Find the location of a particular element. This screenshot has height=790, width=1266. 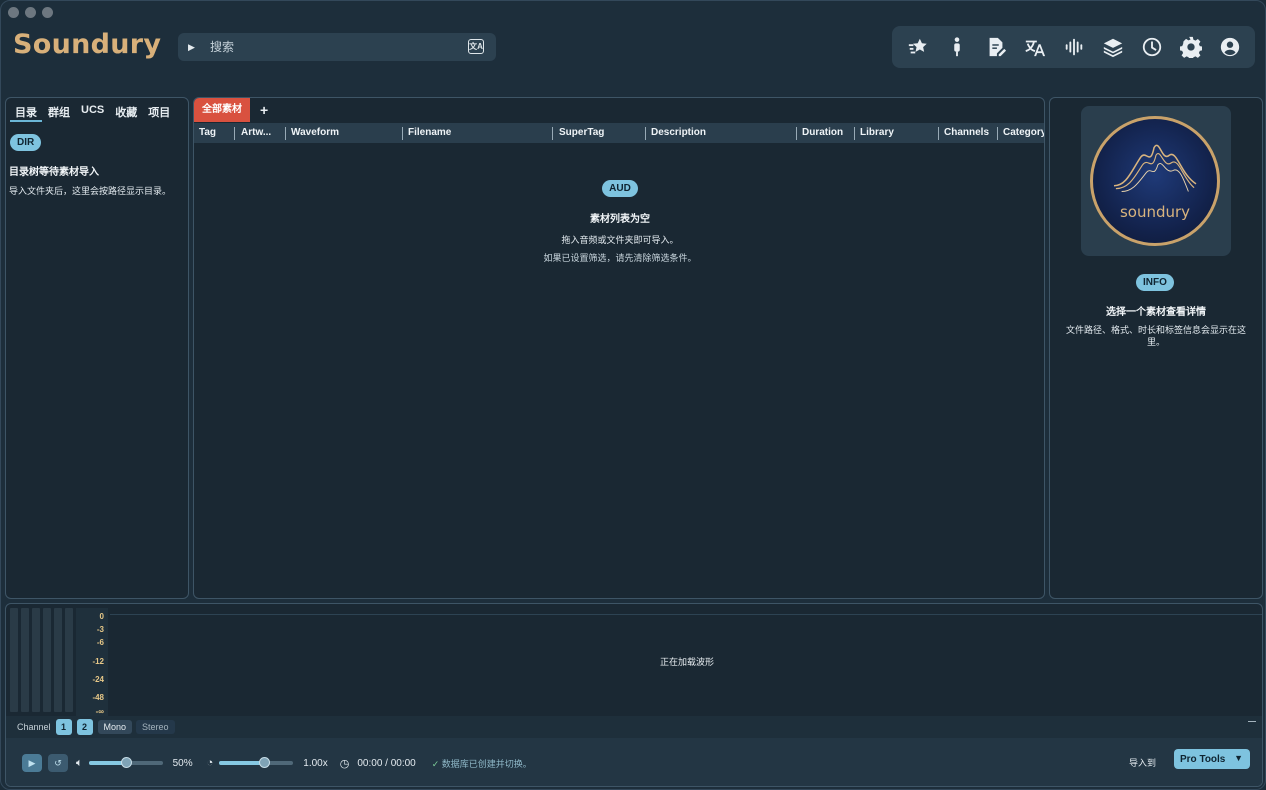

tab-groups: 群组 is located at coordinates (59, 111).